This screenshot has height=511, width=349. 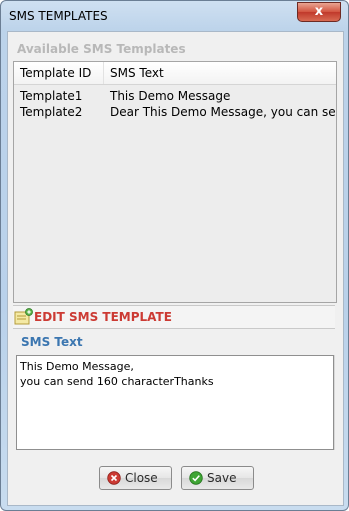 I want to click on cell-sms-text: Dear This Demo Message, you can send, so click(x=223, y=112).